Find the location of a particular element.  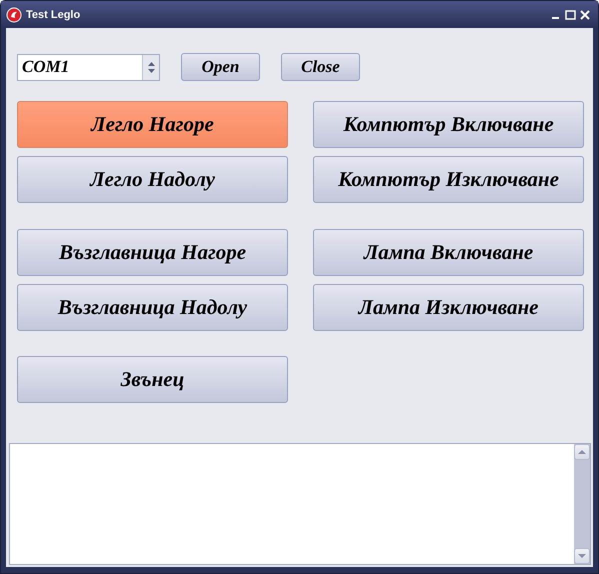

command-button: Възглавница Надолу is located at coordinates (152, 307).